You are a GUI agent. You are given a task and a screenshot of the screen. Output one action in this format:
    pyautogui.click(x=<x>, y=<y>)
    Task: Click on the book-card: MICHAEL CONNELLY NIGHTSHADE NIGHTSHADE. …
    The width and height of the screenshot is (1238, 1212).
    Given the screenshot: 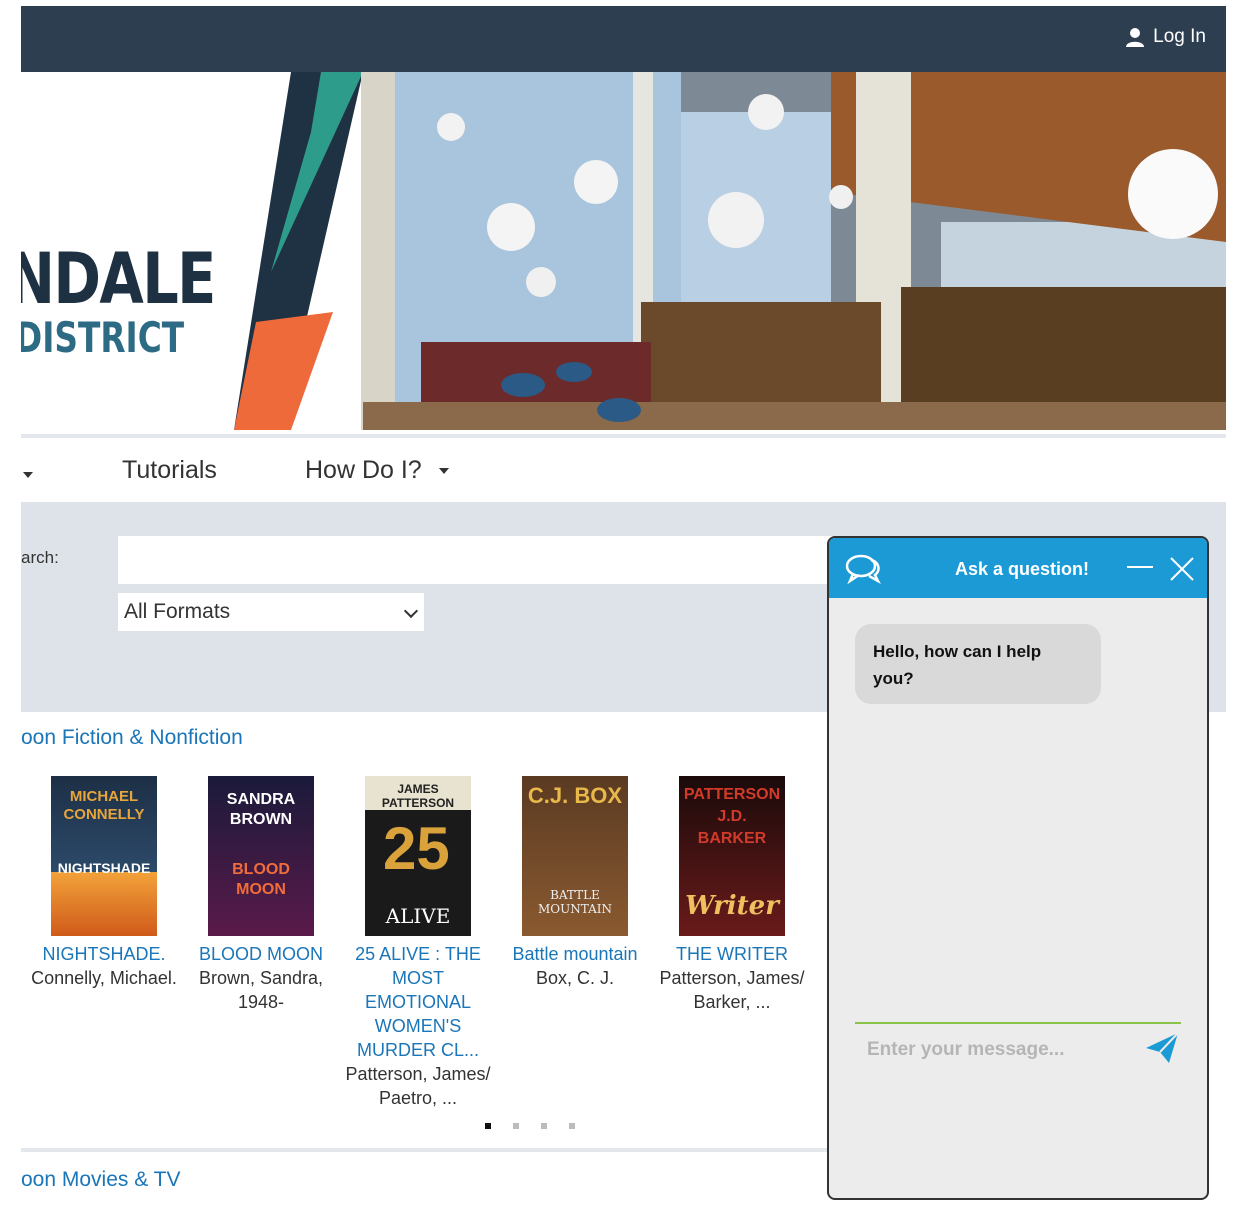 What is the action you would take?
    pyautogui.click(x=104, y=883)
    